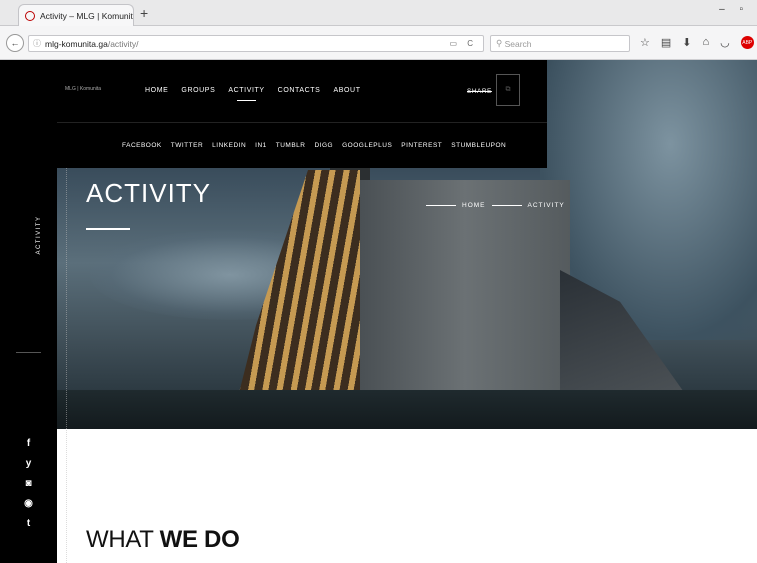 This screenshot has height=563, width=757. Describe the element at coordinates (187, 145) in the screenshot. I see `share-twitter: TWITTER` at that location.